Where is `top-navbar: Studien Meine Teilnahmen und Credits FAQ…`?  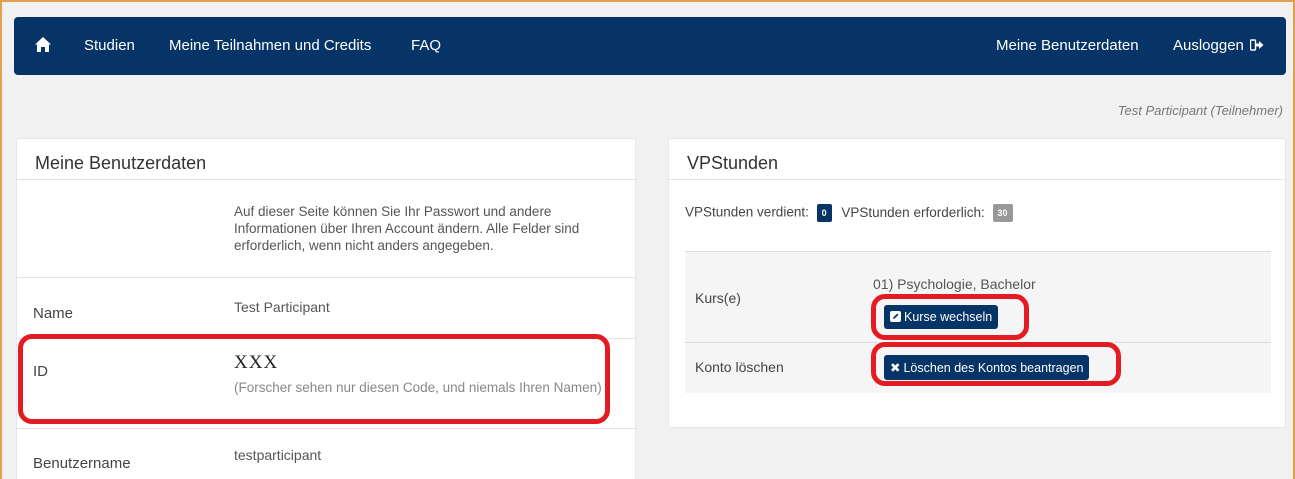
top-navbar: Studien Meine Teilnahmen und Credits FAQ… is located at coordinates (650, 46).